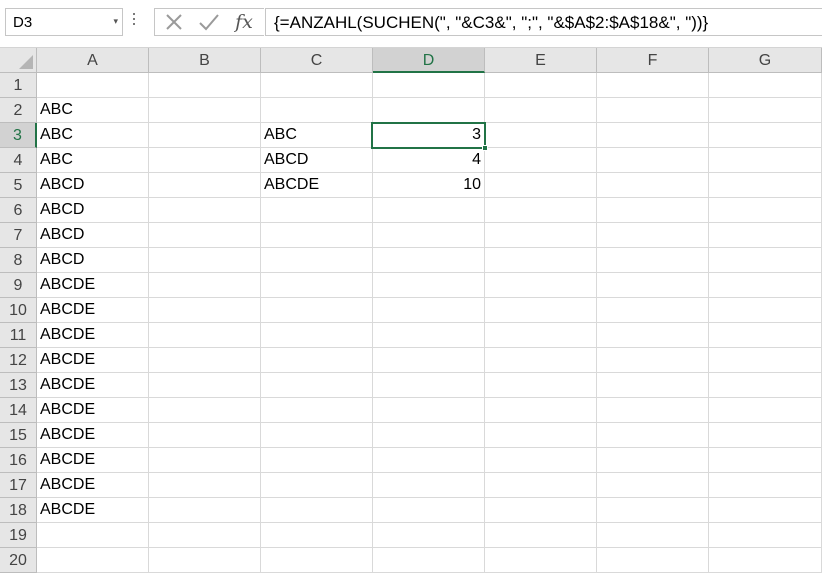 This screenshot has width=822, height=573. I want to click on cell-g13, so click(765, 385).